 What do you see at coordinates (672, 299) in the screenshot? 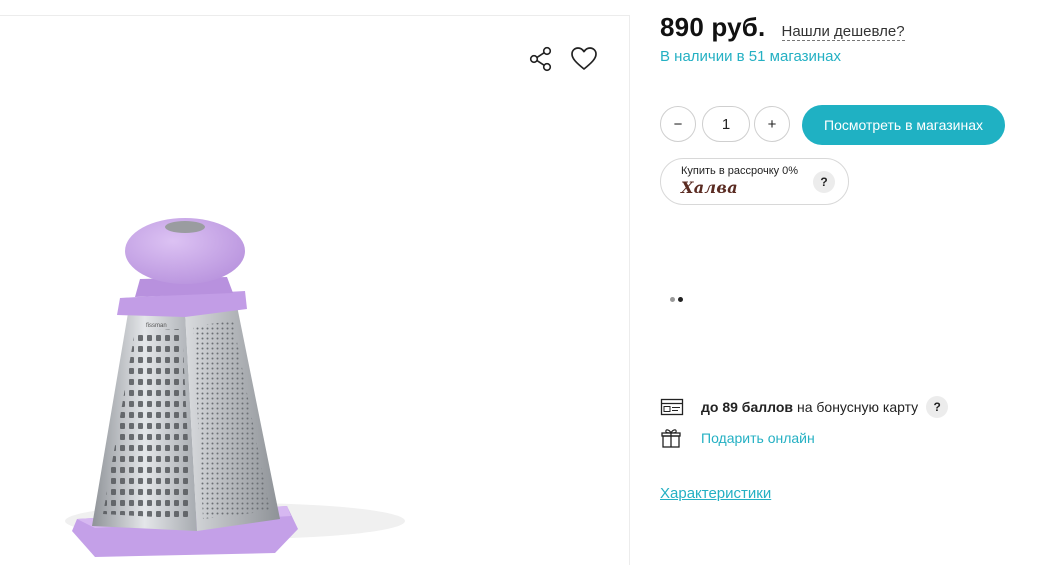
I see `carousel-dot` at bounding box center [672, 299].